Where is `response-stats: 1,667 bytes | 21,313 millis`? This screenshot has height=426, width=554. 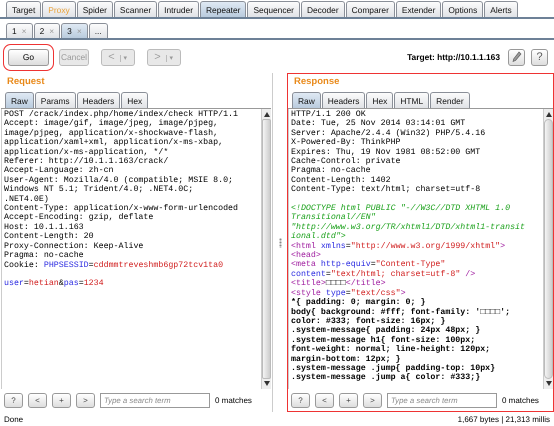 response-stats: 1,667 bytes | 21,313 millis is located at coordinates (504, 419).